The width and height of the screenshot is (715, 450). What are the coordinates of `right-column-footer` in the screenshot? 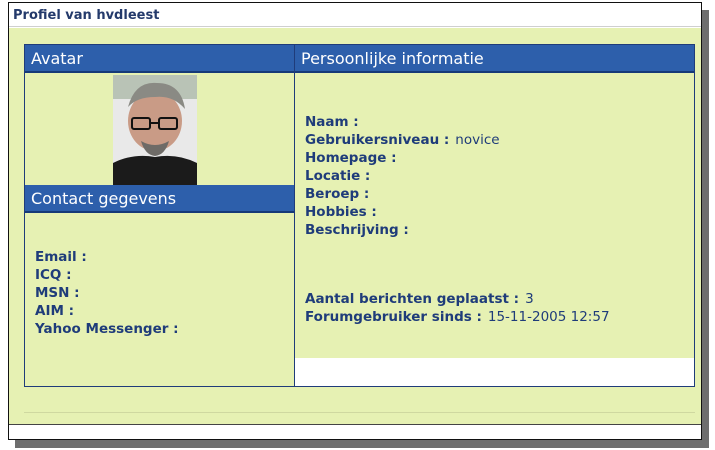 It's located at (494, 372).